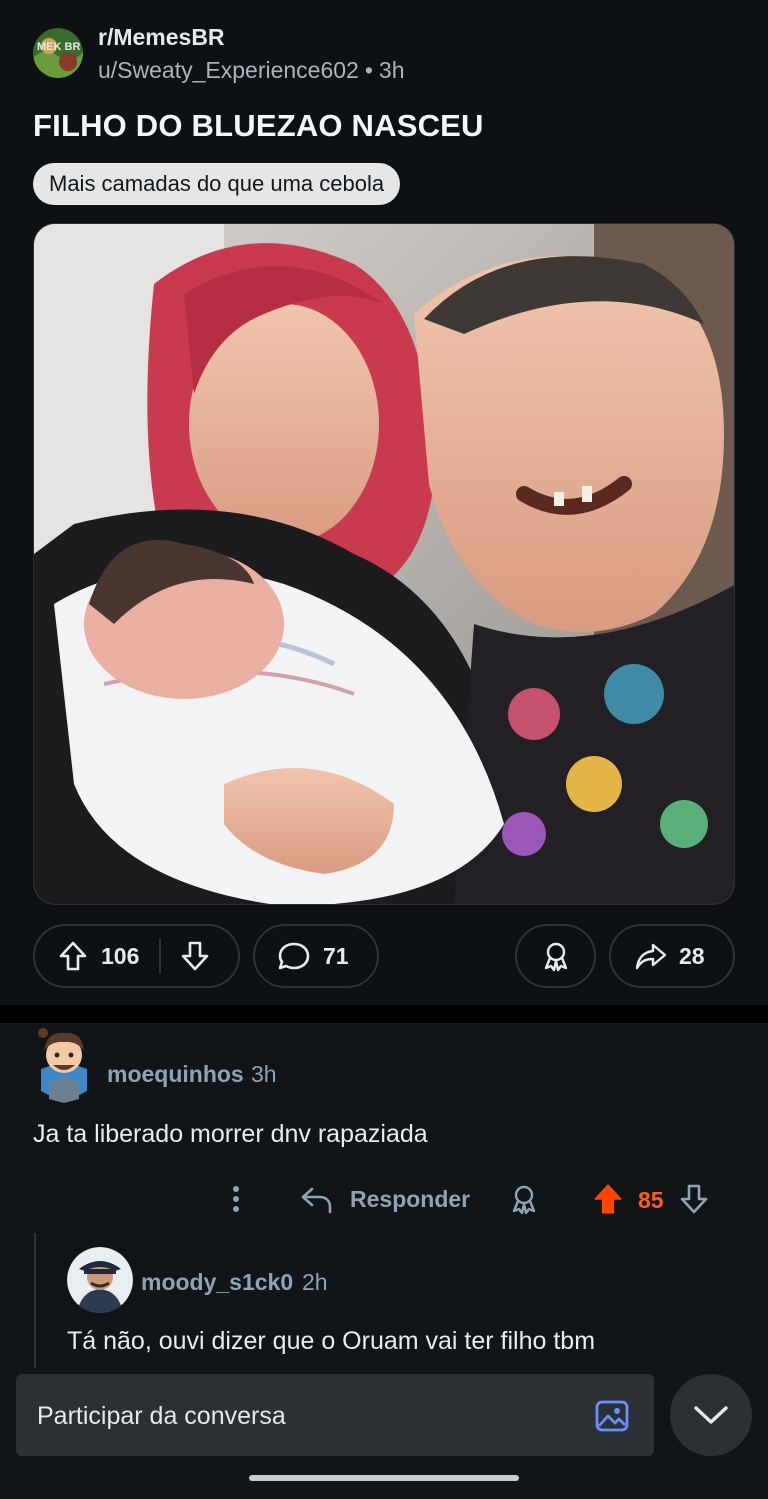 Image resolution: width=768 pixels, height=1499 pixels. What do you see at coordinates (391, 70) in the screenshot?
I see `post-time: 3h` at bounding box center [391, 70].